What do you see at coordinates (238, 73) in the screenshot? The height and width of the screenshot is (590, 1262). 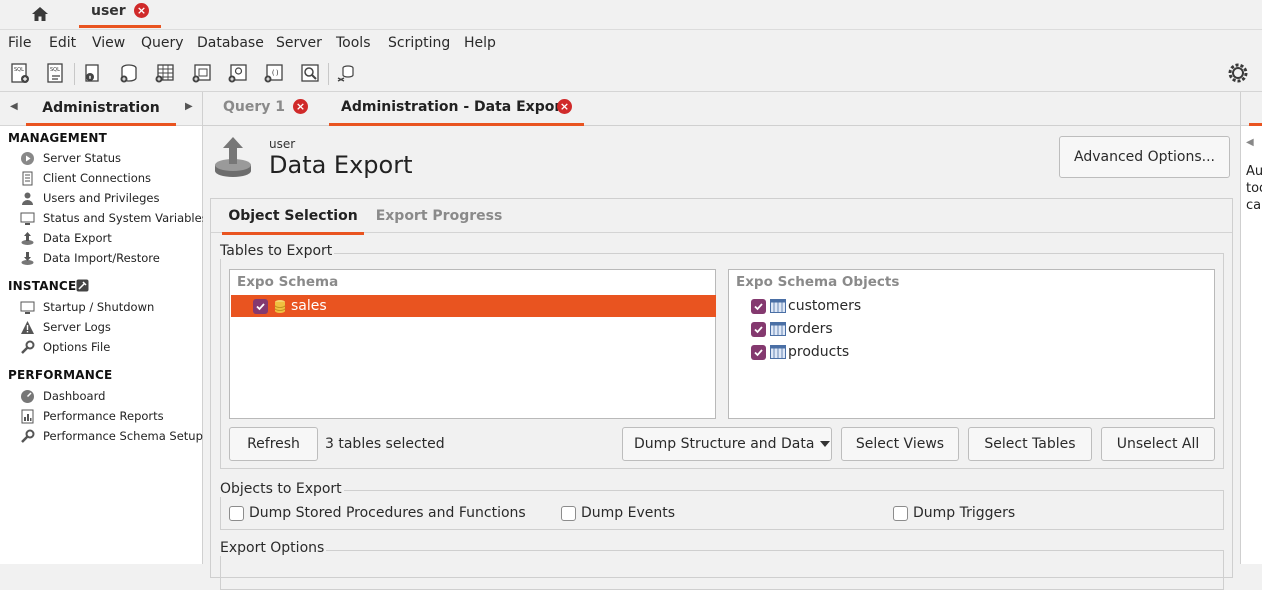 I see `create-procedure-button` at bounding box center [238, 73].